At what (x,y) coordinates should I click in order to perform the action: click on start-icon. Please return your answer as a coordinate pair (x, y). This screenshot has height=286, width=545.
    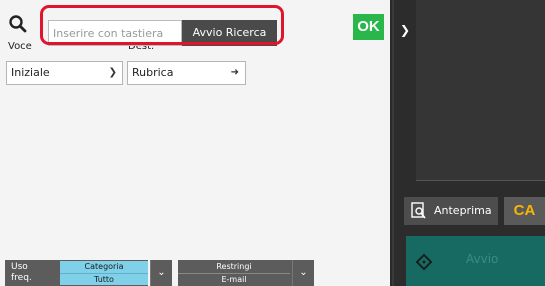
    Looking at the image, I should click on (424, 262).